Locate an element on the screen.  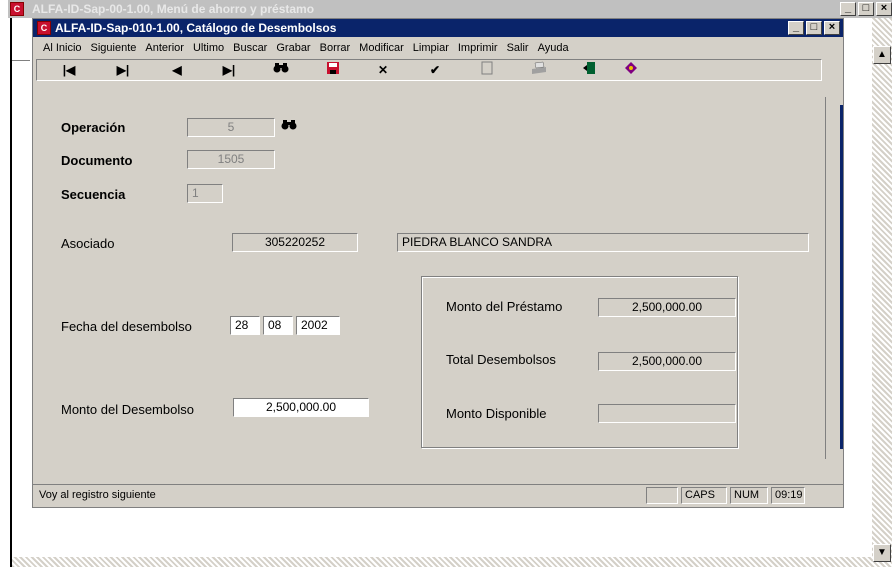
last-record-icon: ▶| is located at coordinates (229, 70).